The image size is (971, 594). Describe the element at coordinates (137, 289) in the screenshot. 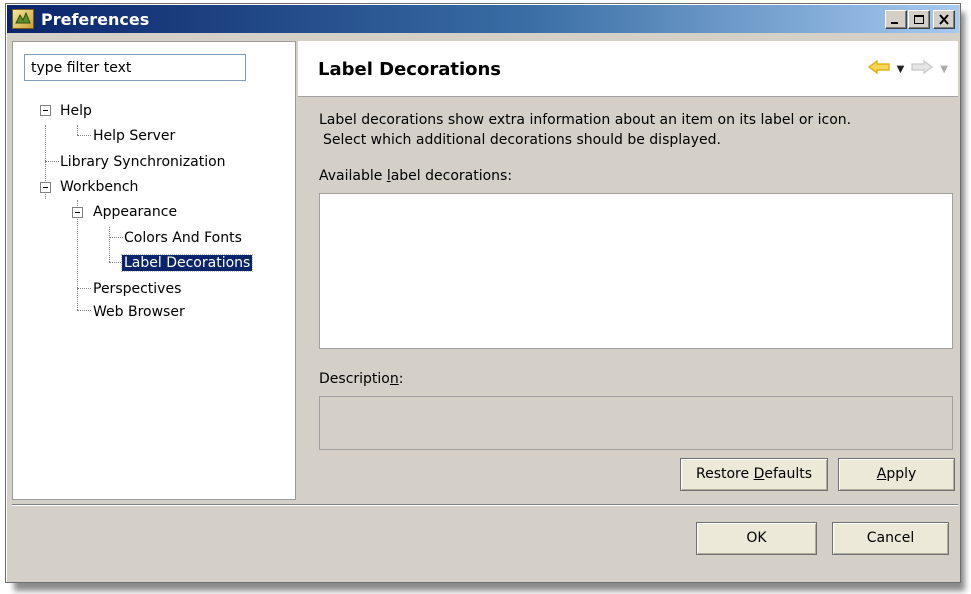

I see `tree-item-perspectives: Perspectives` at that location.